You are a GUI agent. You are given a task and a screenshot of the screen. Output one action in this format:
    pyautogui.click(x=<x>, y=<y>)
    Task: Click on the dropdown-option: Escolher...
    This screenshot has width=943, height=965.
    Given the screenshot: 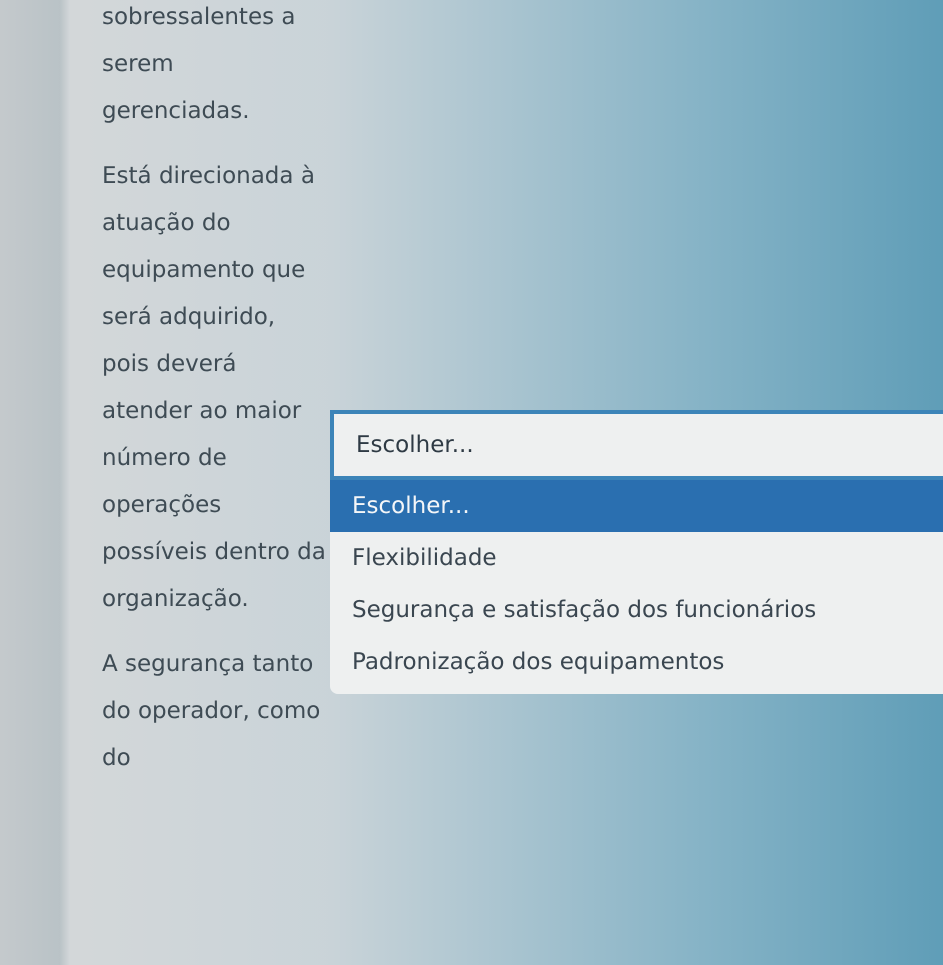 What is the action you would take?
    pyautogui.click(x=636, y=506)
    